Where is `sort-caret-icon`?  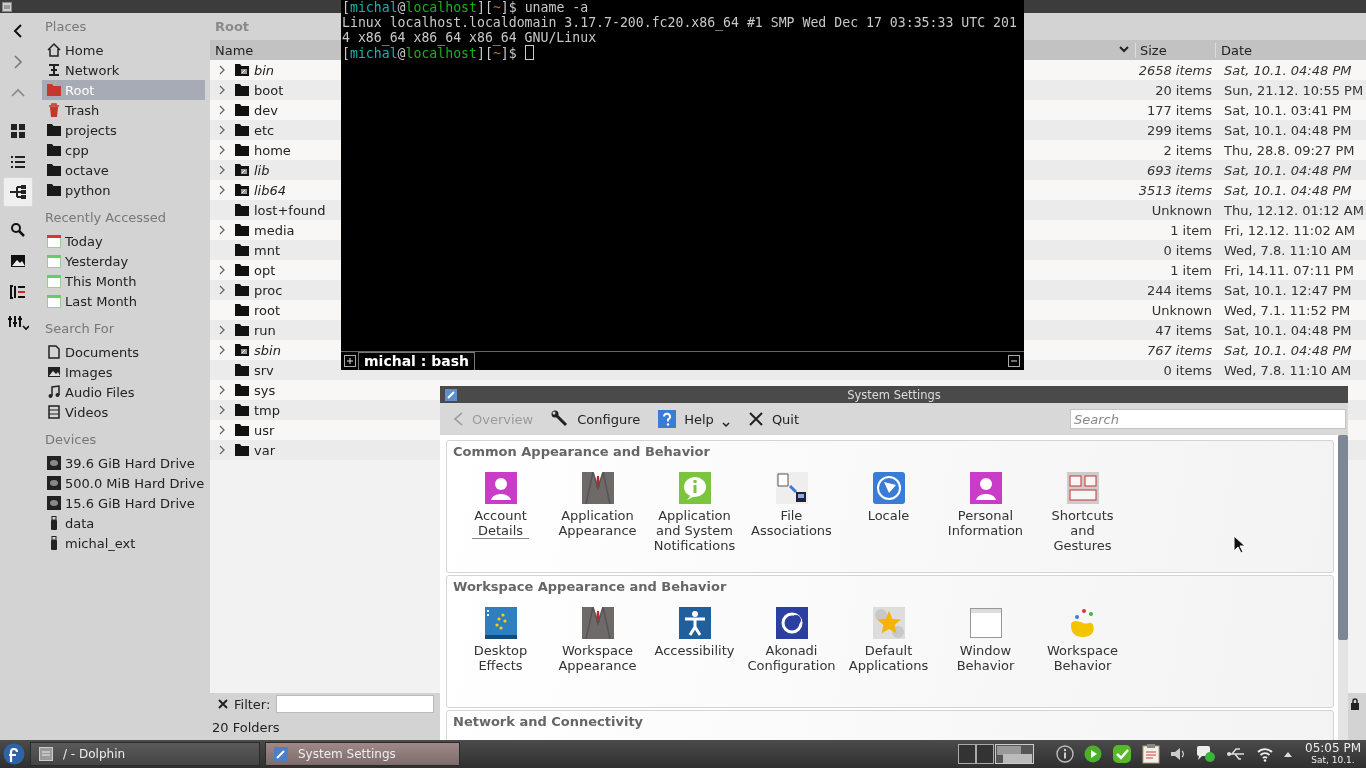 sort-caret-icon is located at coordinates (1124, 50).